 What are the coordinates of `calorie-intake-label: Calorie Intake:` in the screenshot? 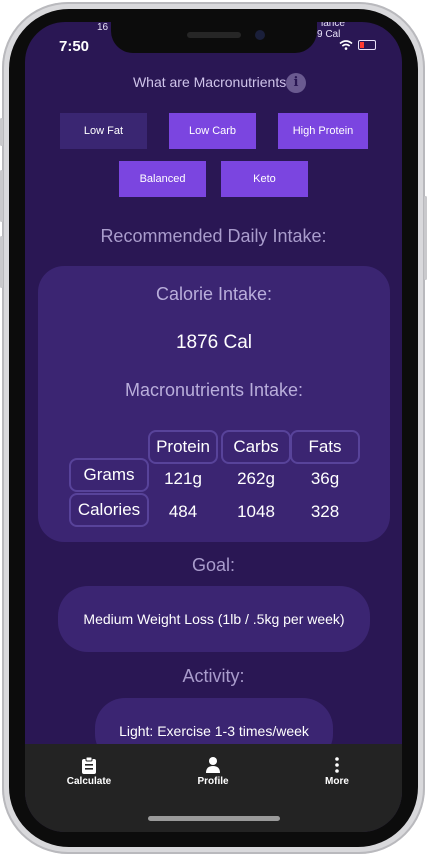 It's located at (214, 294).